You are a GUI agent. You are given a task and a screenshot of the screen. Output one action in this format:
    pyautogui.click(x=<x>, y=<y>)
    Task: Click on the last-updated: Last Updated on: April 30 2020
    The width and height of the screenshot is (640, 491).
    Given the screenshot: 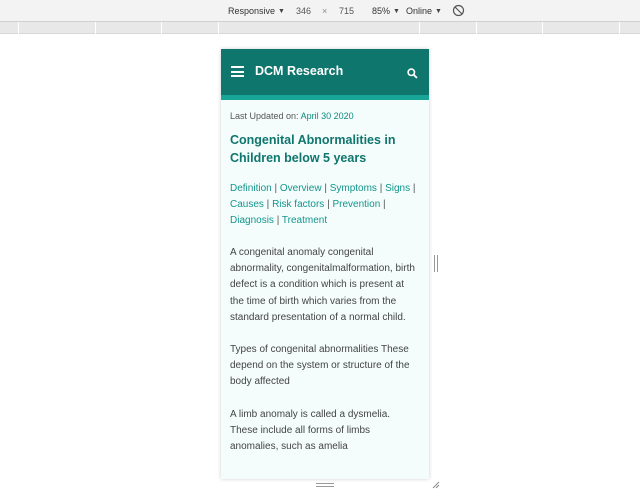 What is the action you would take?
    pyautogui.click(x=325, y=116)
    